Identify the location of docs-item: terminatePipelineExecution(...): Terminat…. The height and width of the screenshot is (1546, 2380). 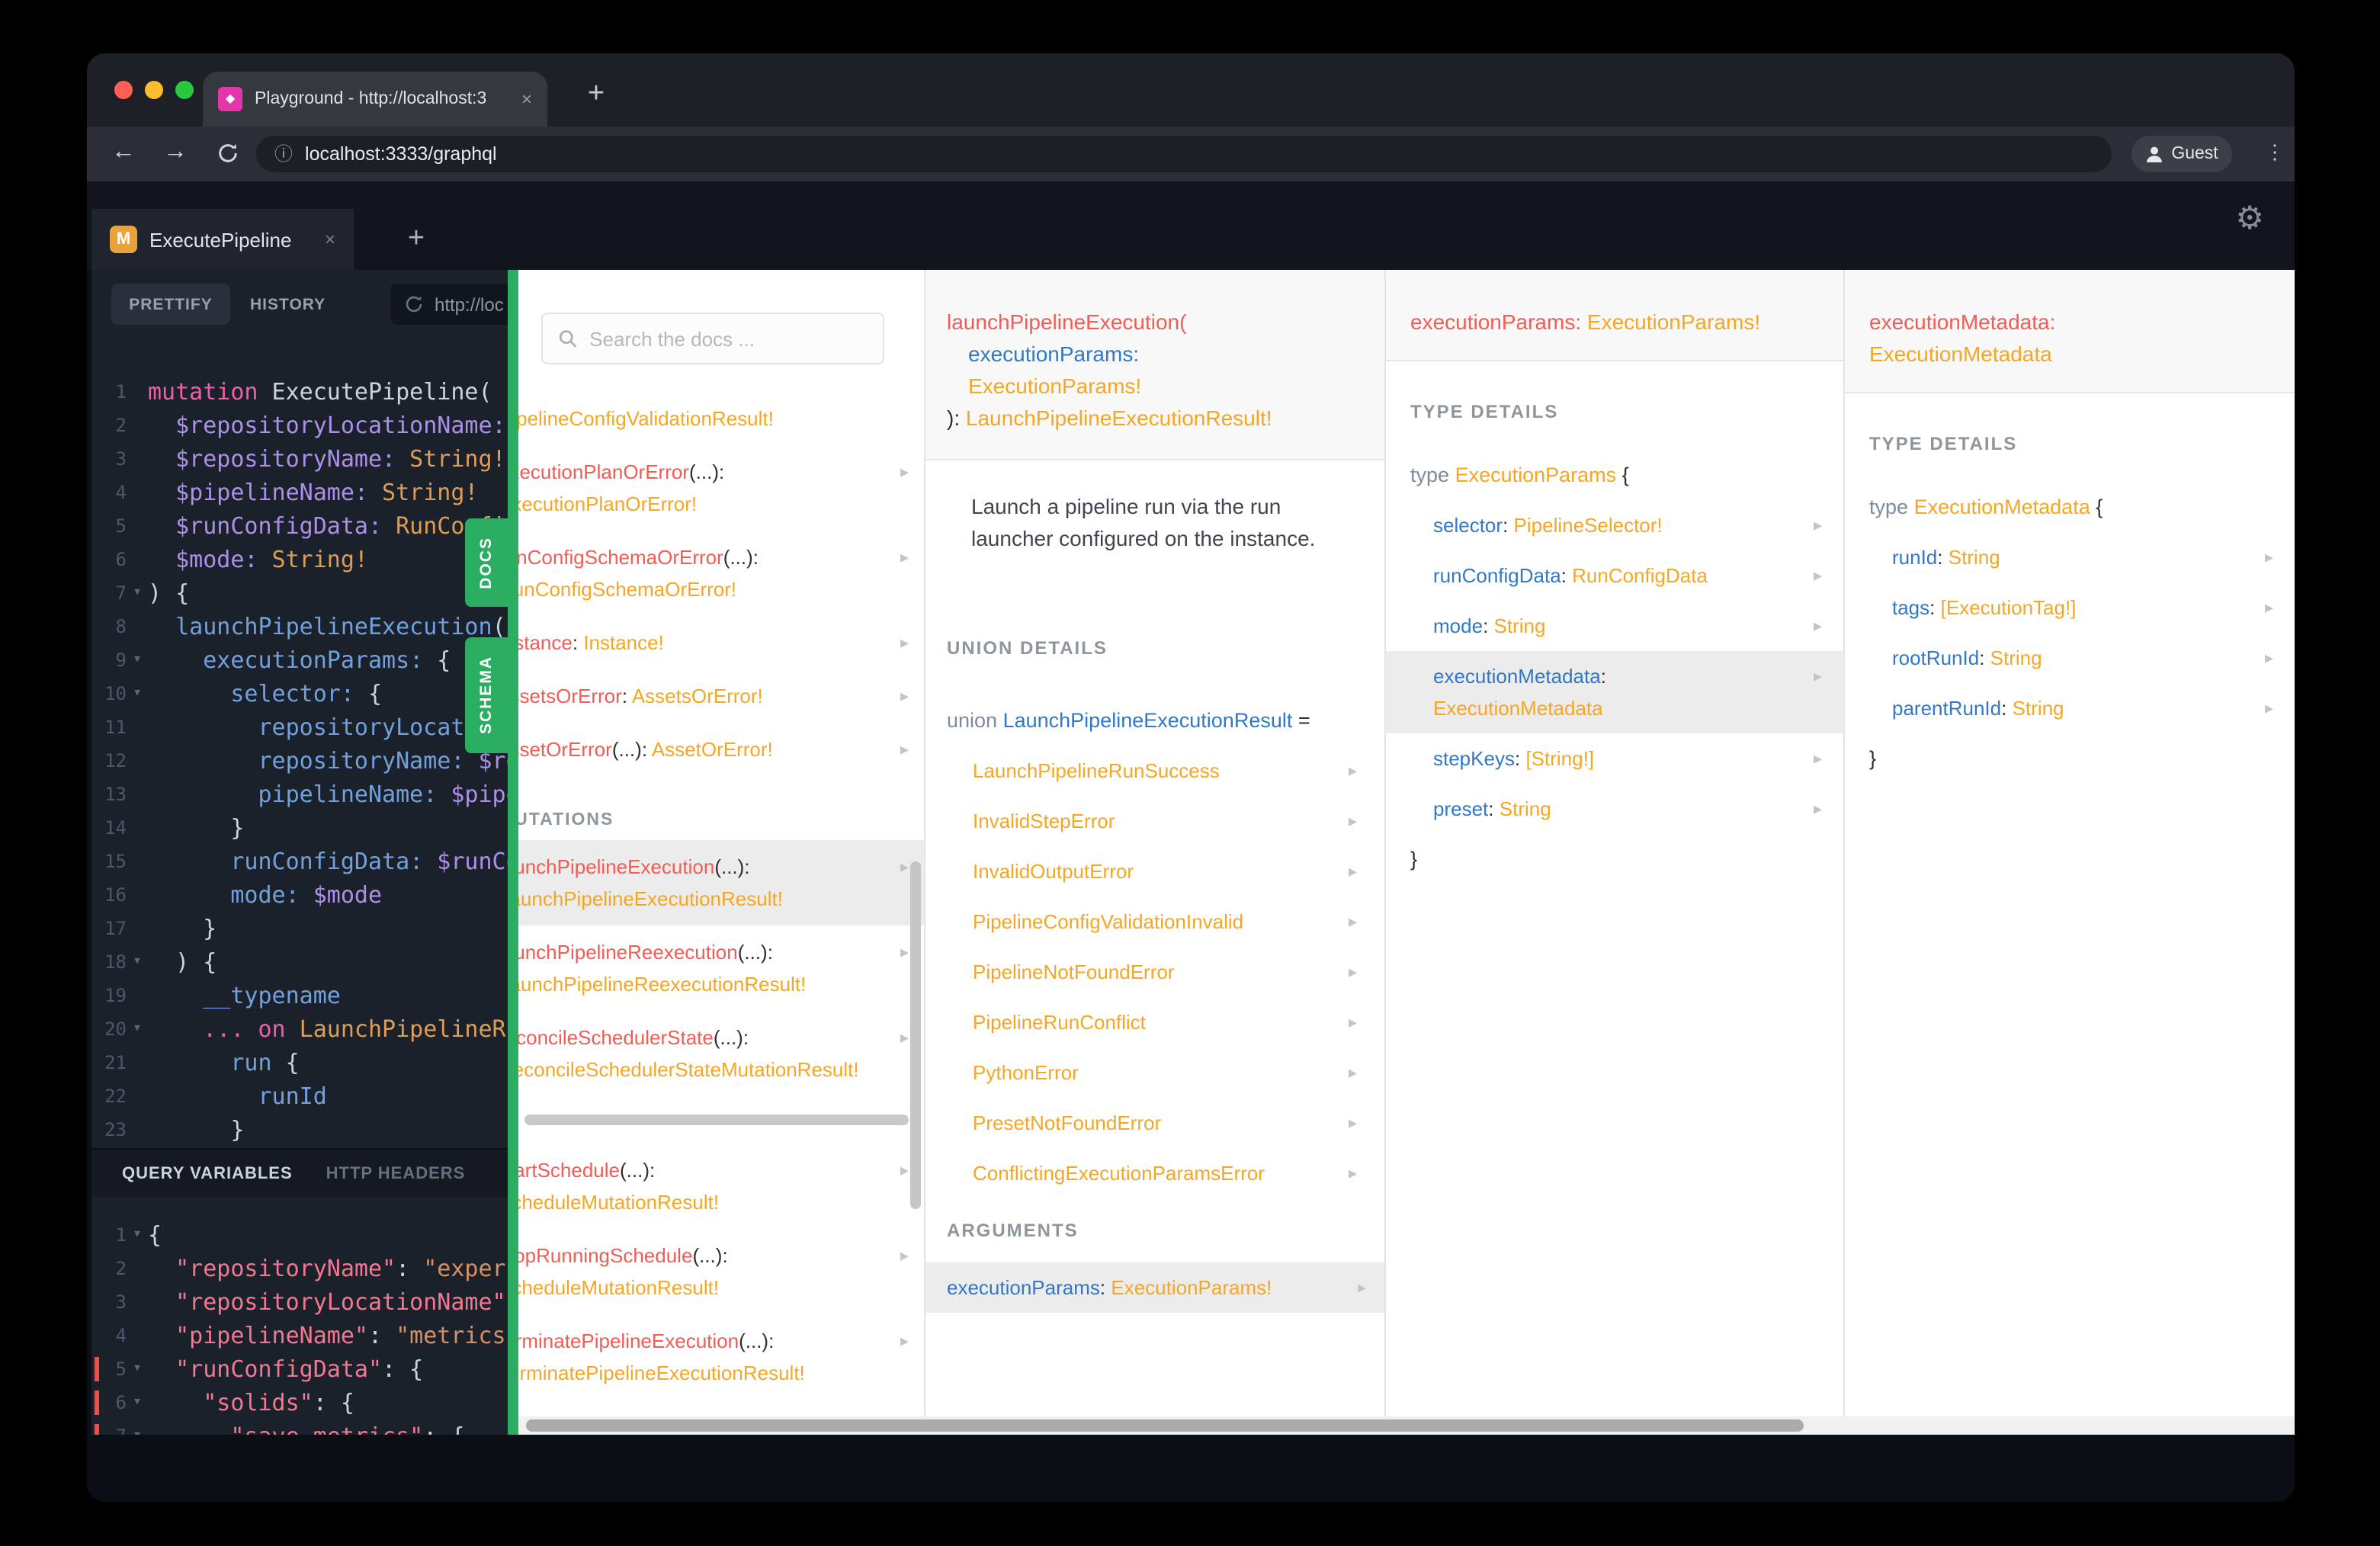
(721, 1357).